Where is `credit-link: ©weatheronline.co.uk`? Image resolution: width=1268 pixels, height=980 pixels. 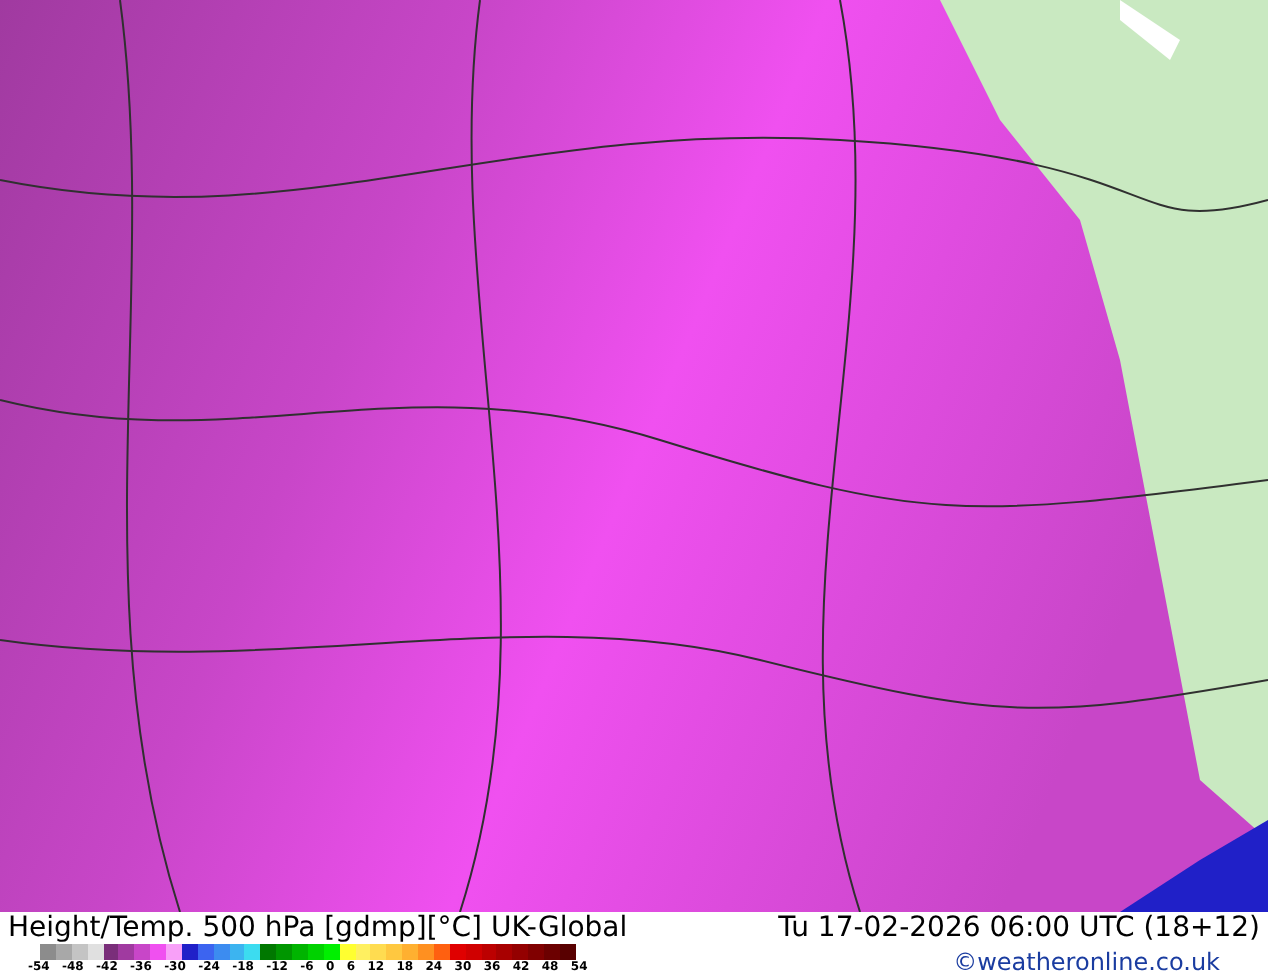
credit-link: ©weatheronline.co.uk is located at coordinates (1086, 962).